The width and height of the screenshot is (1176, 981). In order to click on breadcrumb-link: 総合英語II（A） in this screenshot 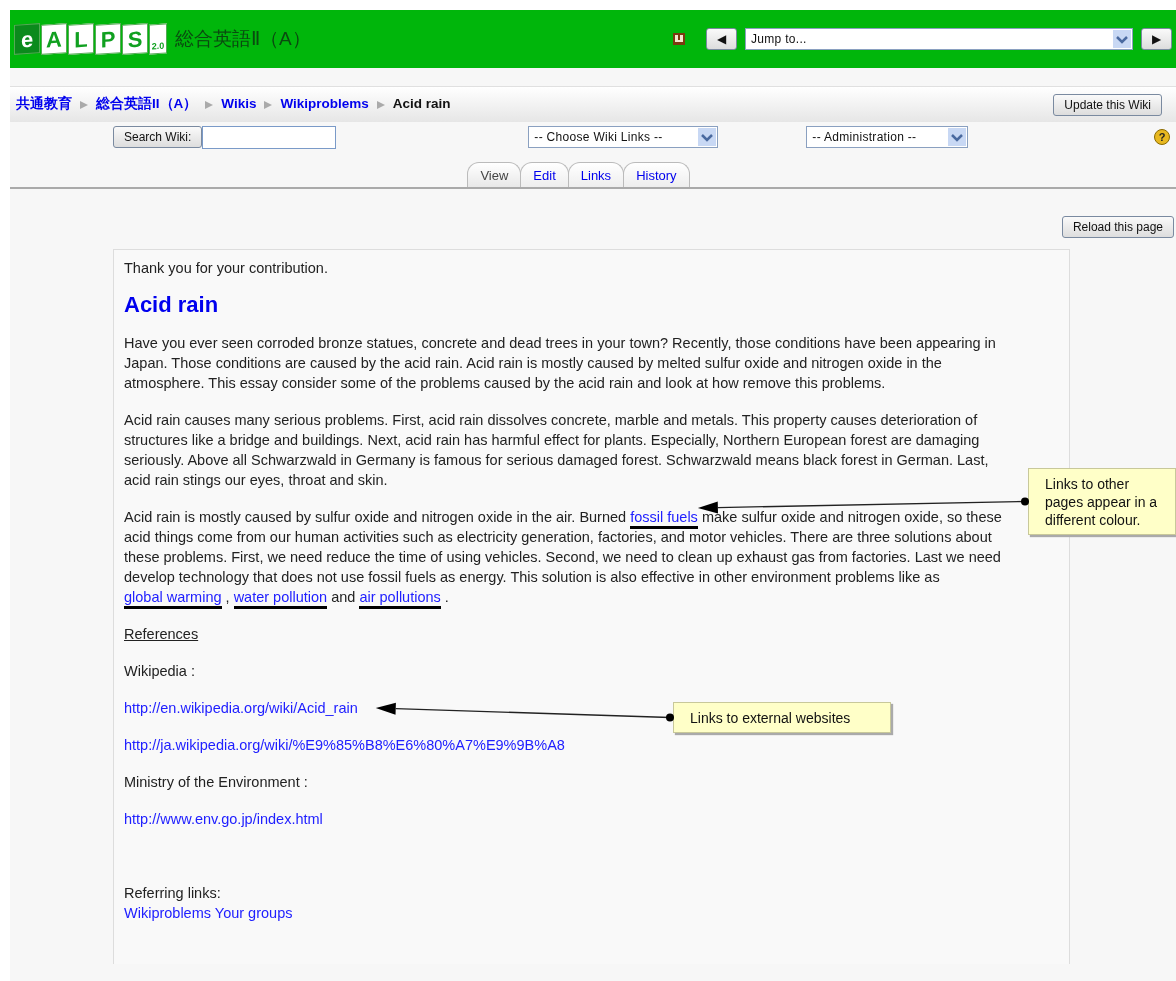, I will do `click(147, 104)`.